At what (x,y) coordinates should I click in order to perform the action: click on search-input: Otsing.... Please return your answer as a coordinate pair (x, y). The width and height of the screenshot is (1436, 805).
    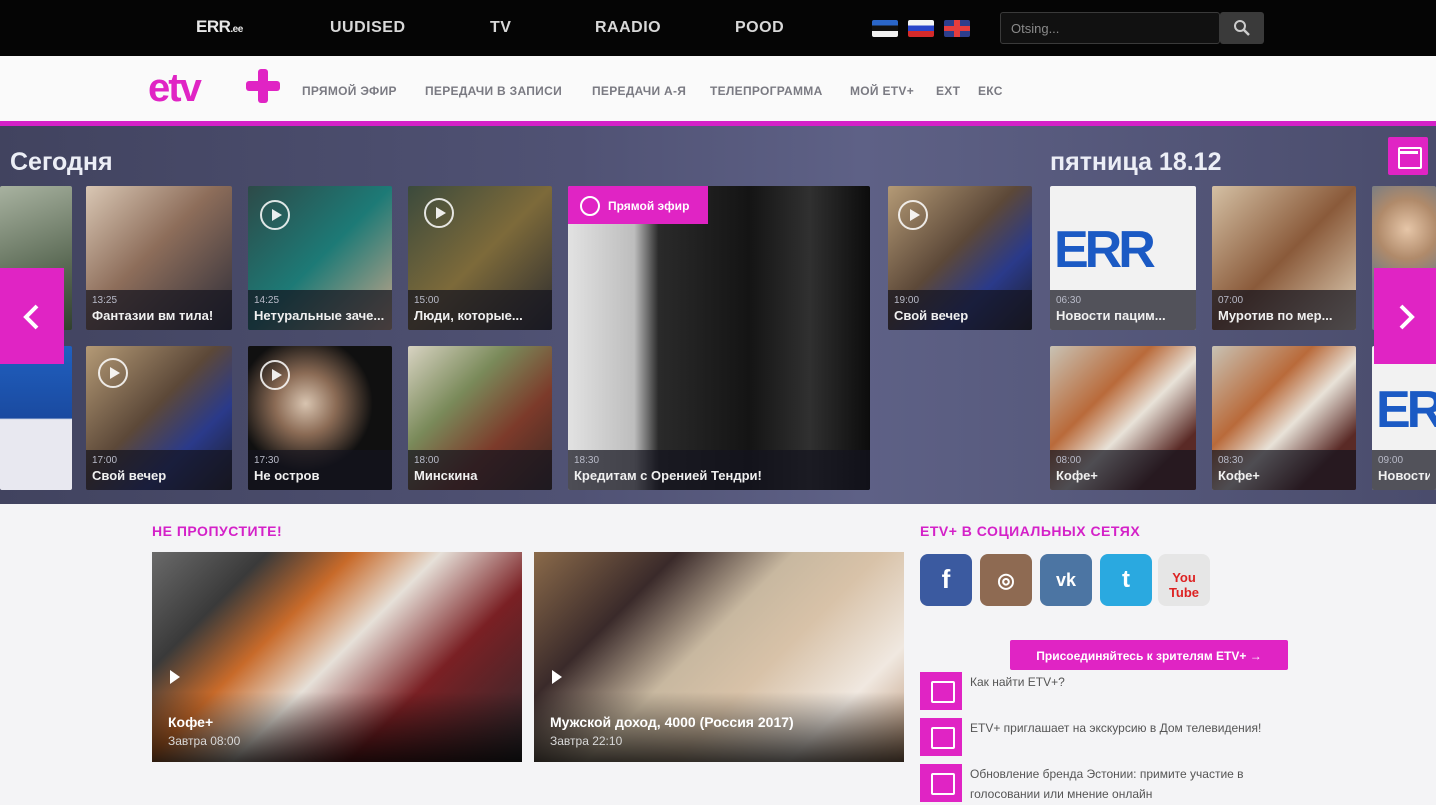
    Looking at the image, I should click on (1110, 28).